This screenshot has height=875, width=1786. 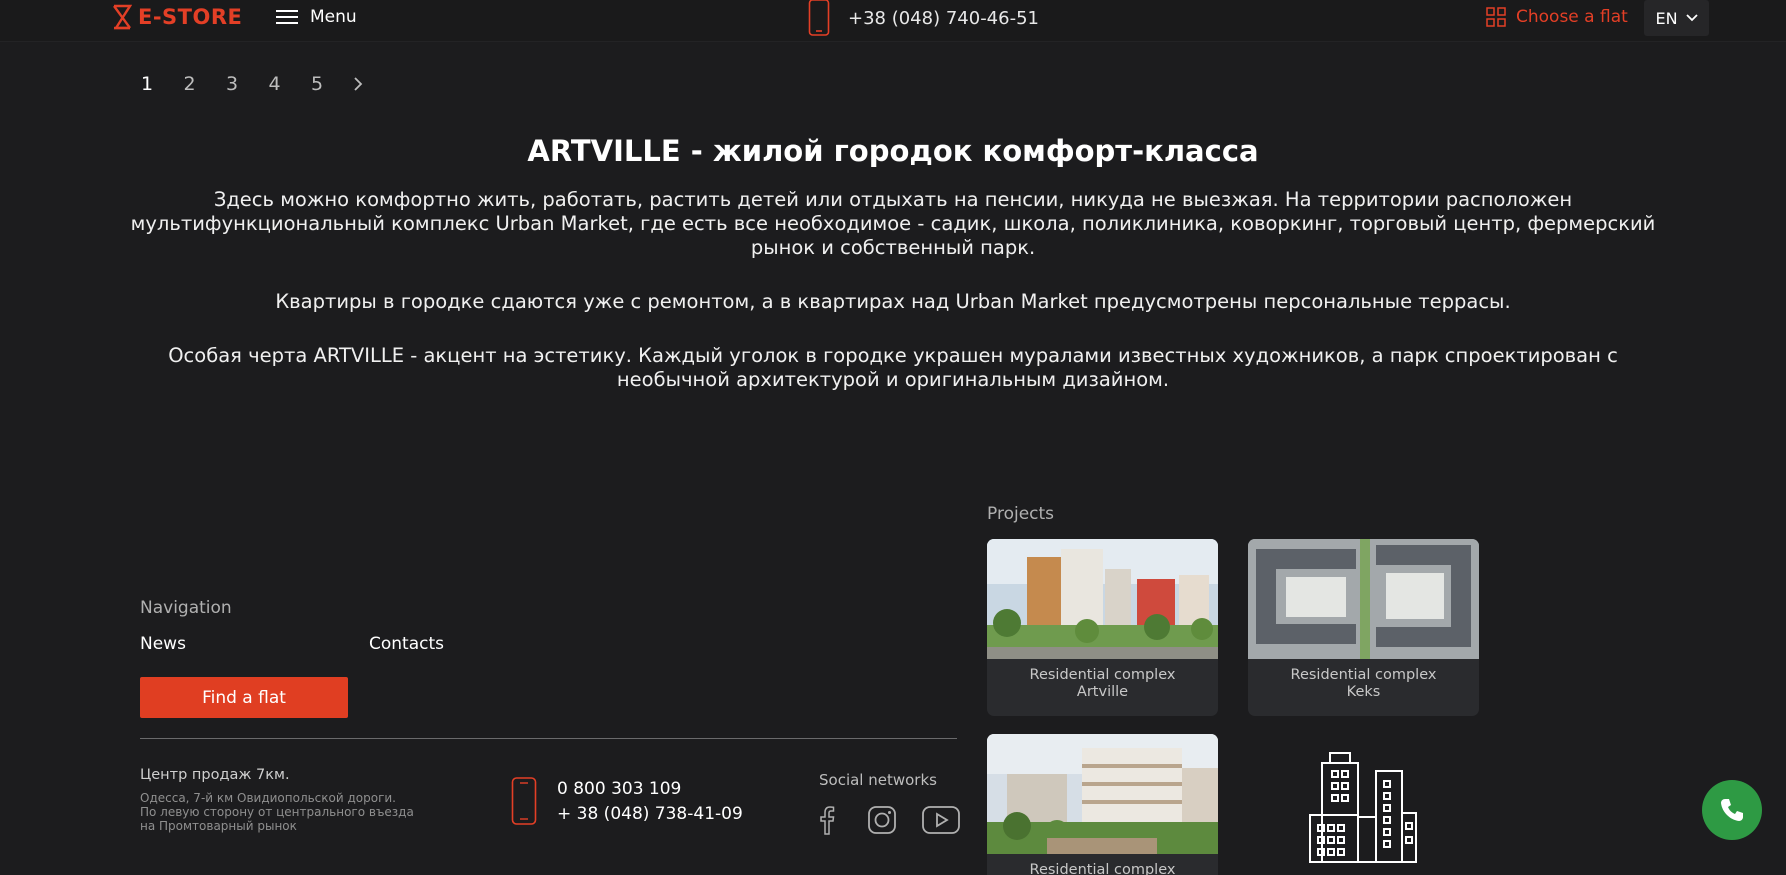 What do you see at coordinates (285, 84) in the screenshot?
I see `page-4: 4` at bounding box center [285, 84].